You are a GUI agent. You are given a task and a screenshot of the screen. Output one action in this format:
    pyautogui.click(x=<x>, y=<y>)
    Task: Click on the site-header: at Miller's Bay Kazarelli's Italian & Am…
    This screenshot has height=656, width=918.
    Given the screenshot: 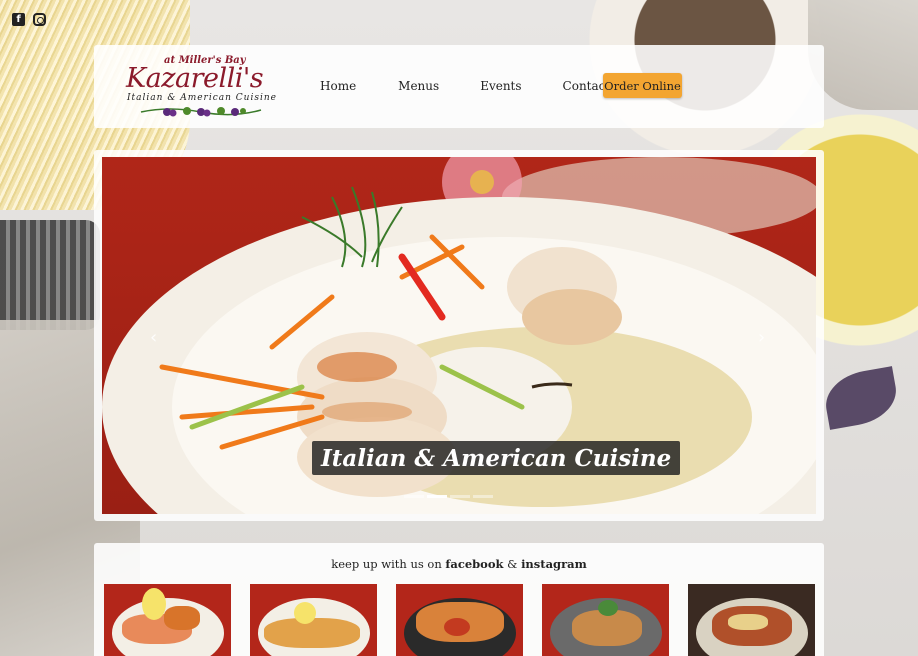 What is the action you would take?
    pyautogui.click(x=459, y=86)
    